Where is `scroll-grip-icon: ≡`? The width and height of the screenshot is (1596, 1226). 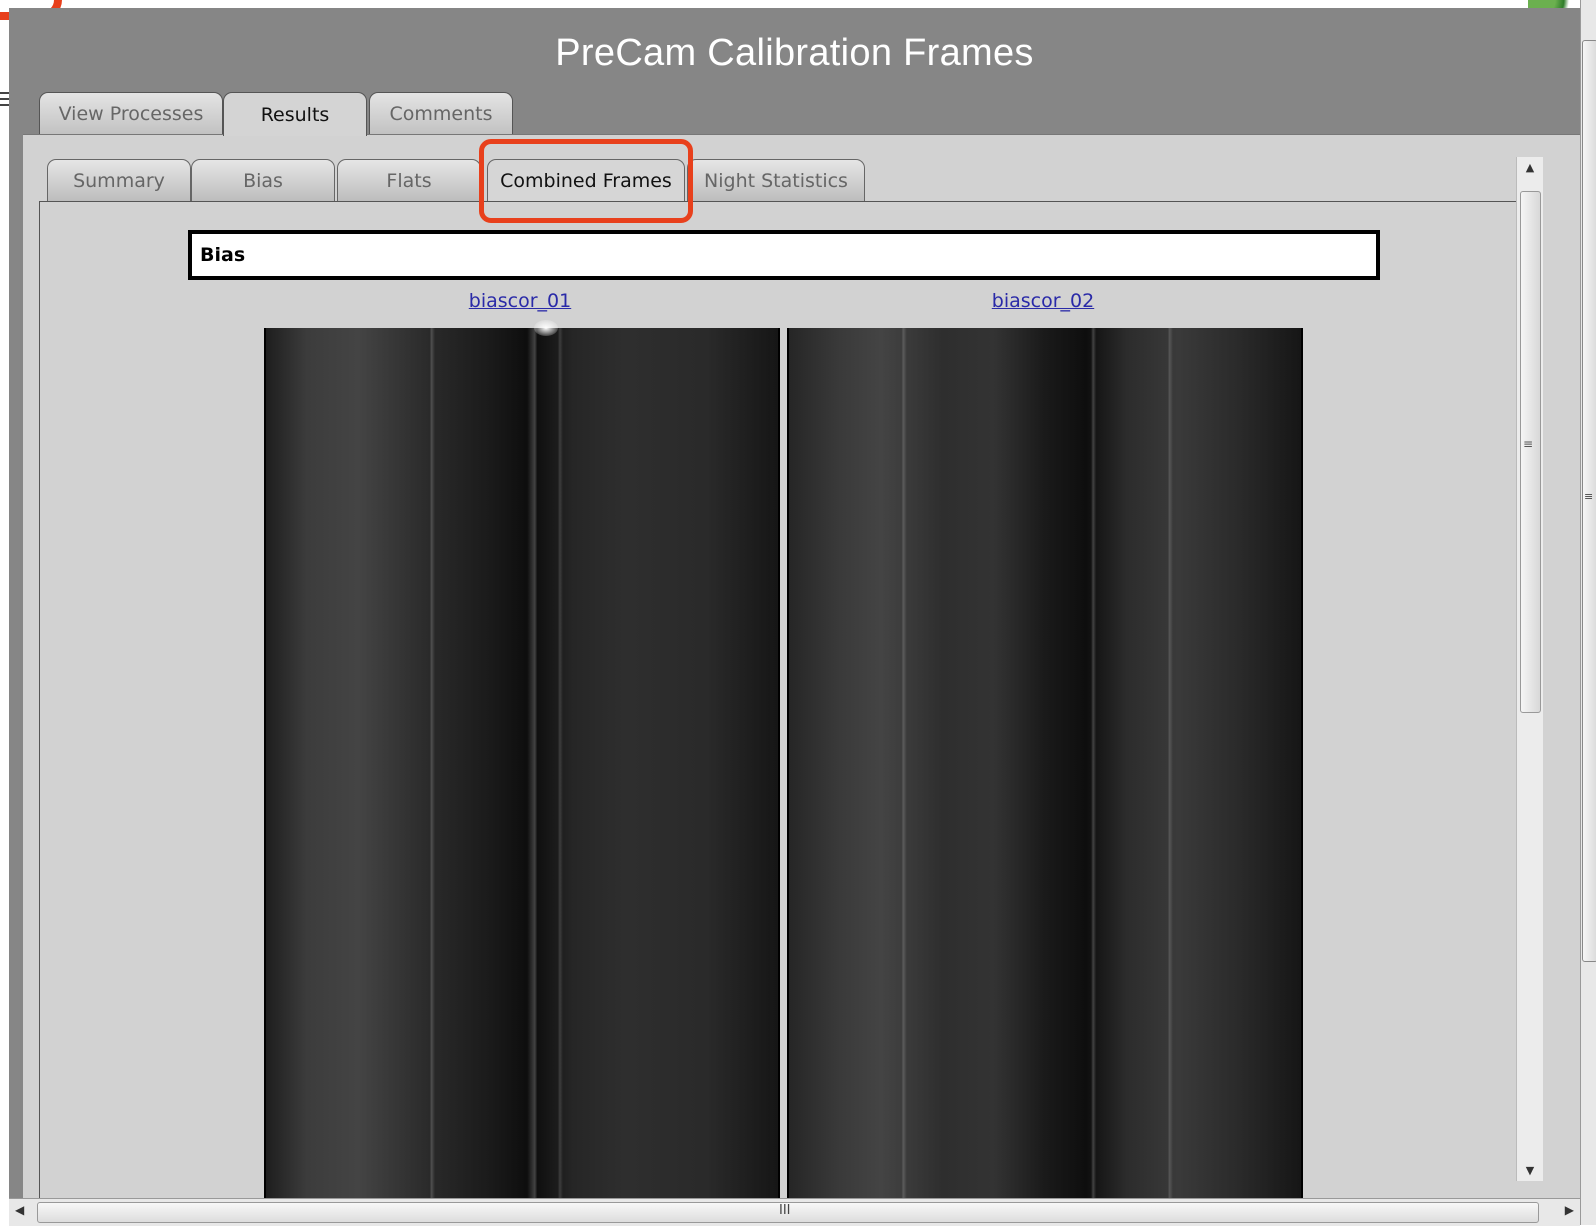 scroll-grip-icon: ≡ is located at coordinates (1528, 444).